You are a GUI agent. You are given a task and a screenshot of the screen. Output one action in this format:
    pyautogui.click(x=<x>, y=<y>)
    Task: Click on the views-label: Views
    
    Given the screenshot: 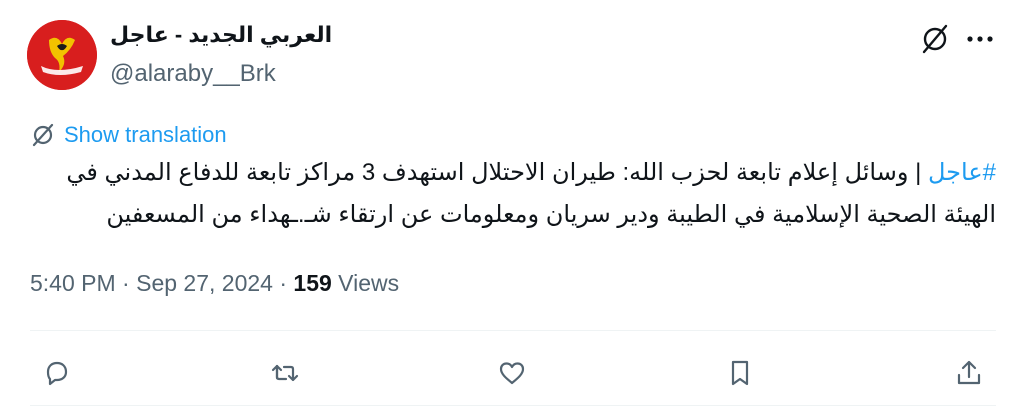 What is the action you would take?
    pyautogui.click(x=369, y=283)
    